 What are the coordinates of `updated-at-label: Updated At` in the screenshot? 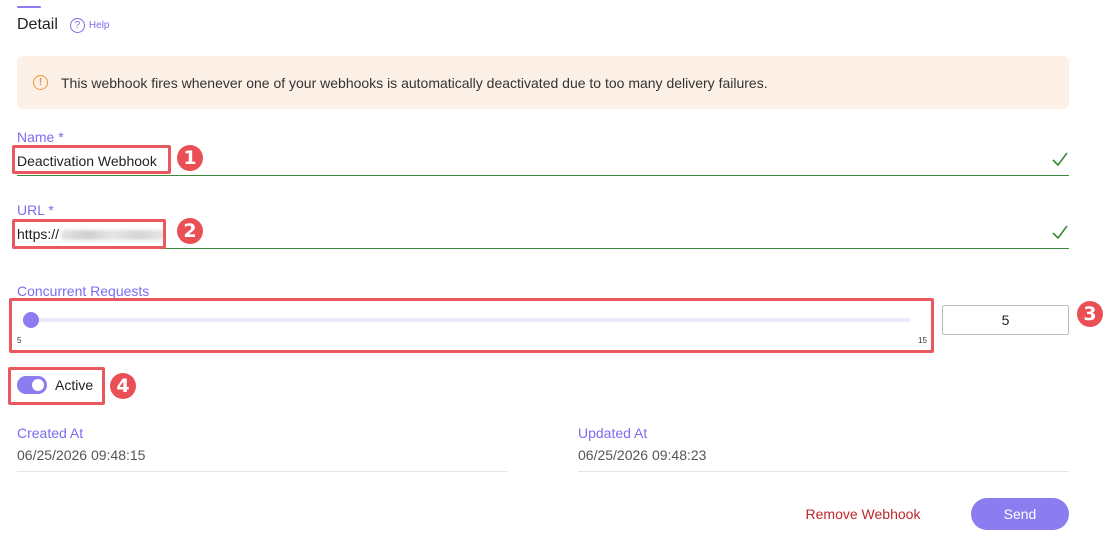 It's located at (613, 433).